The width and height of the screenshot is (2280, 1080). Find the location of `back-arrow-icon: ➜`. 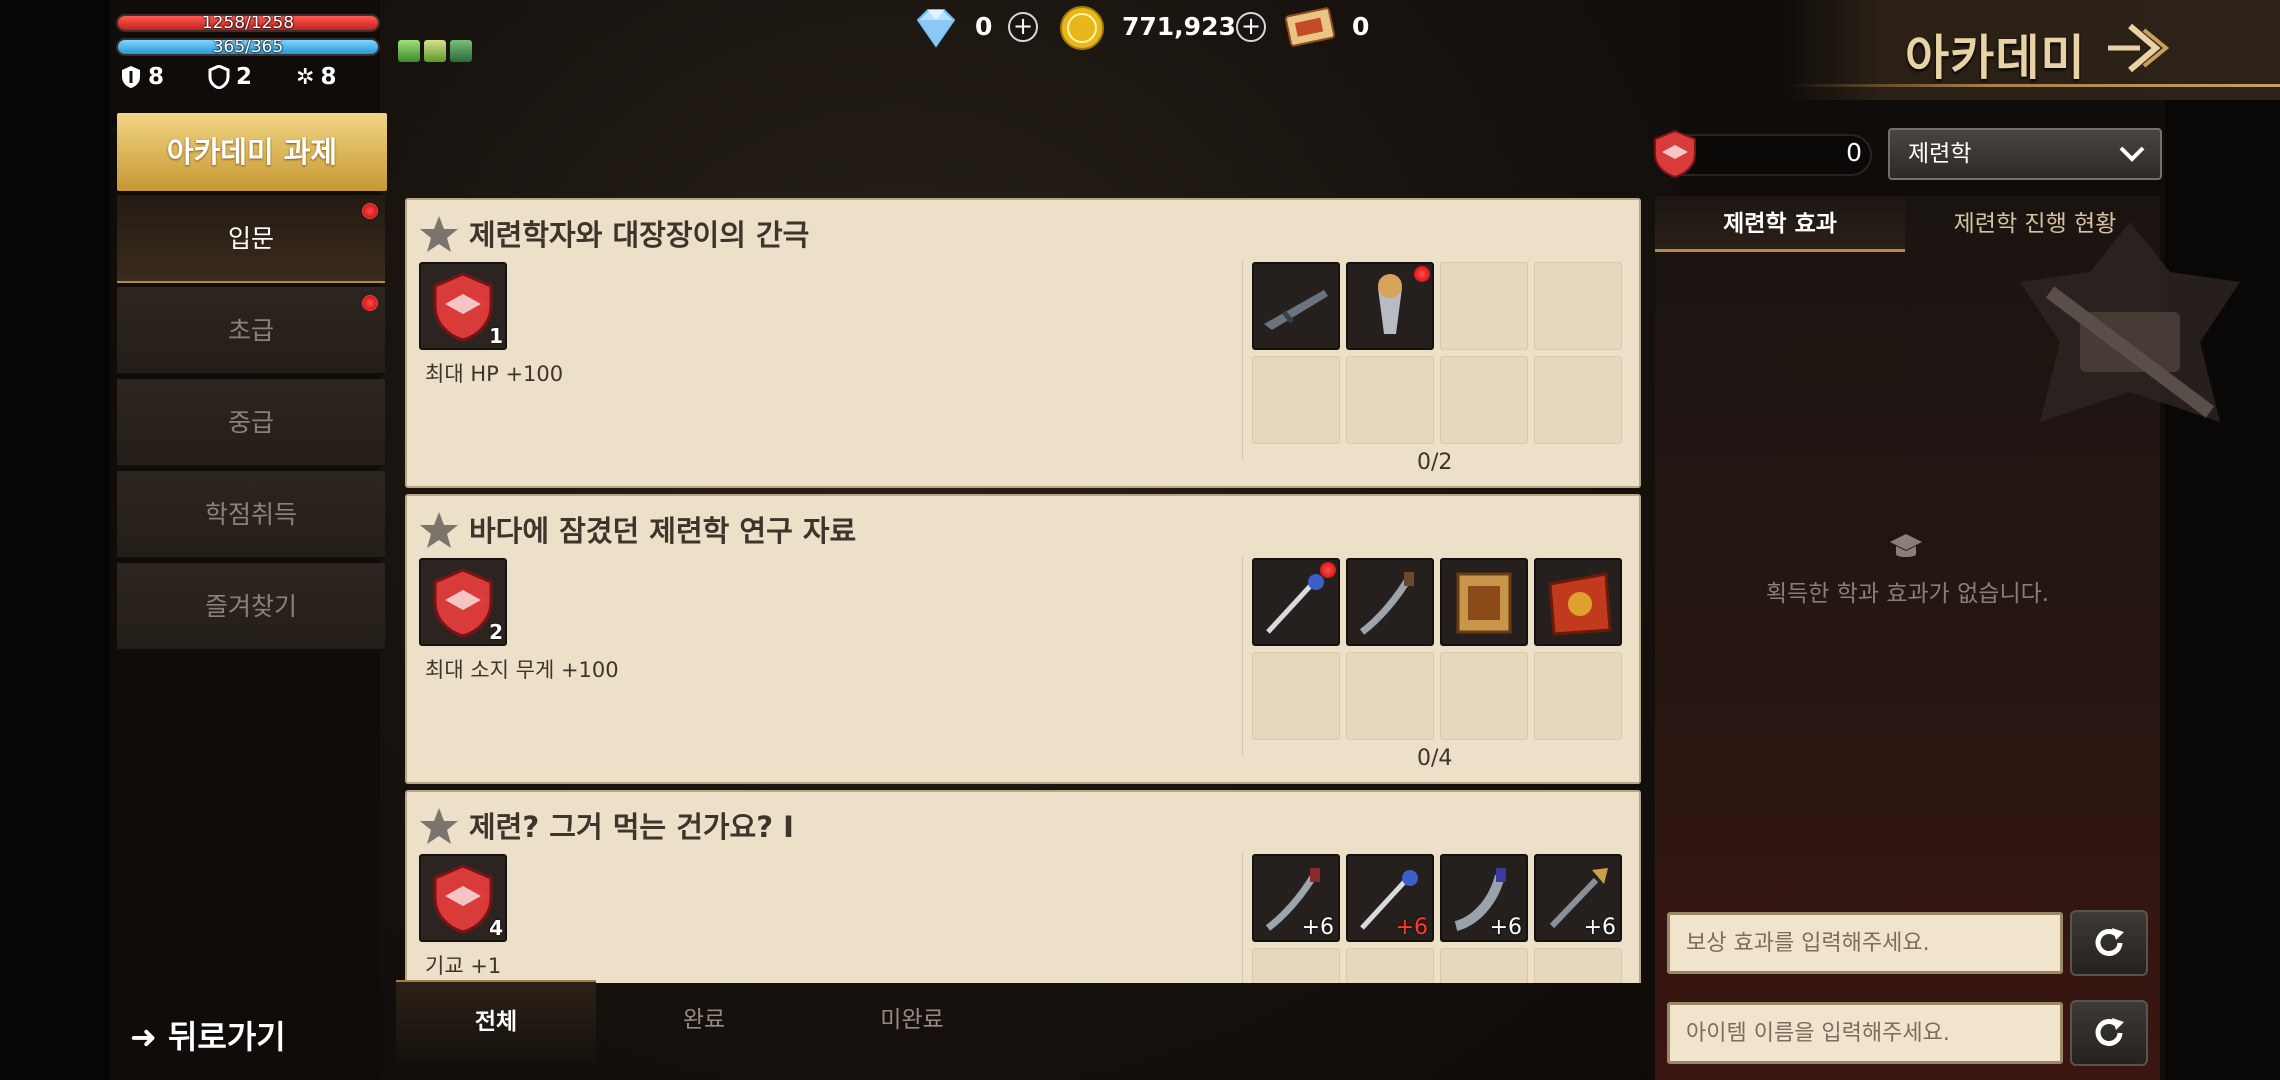

back-arrow-icon: ➜ is located at coordinates (143, 1037).